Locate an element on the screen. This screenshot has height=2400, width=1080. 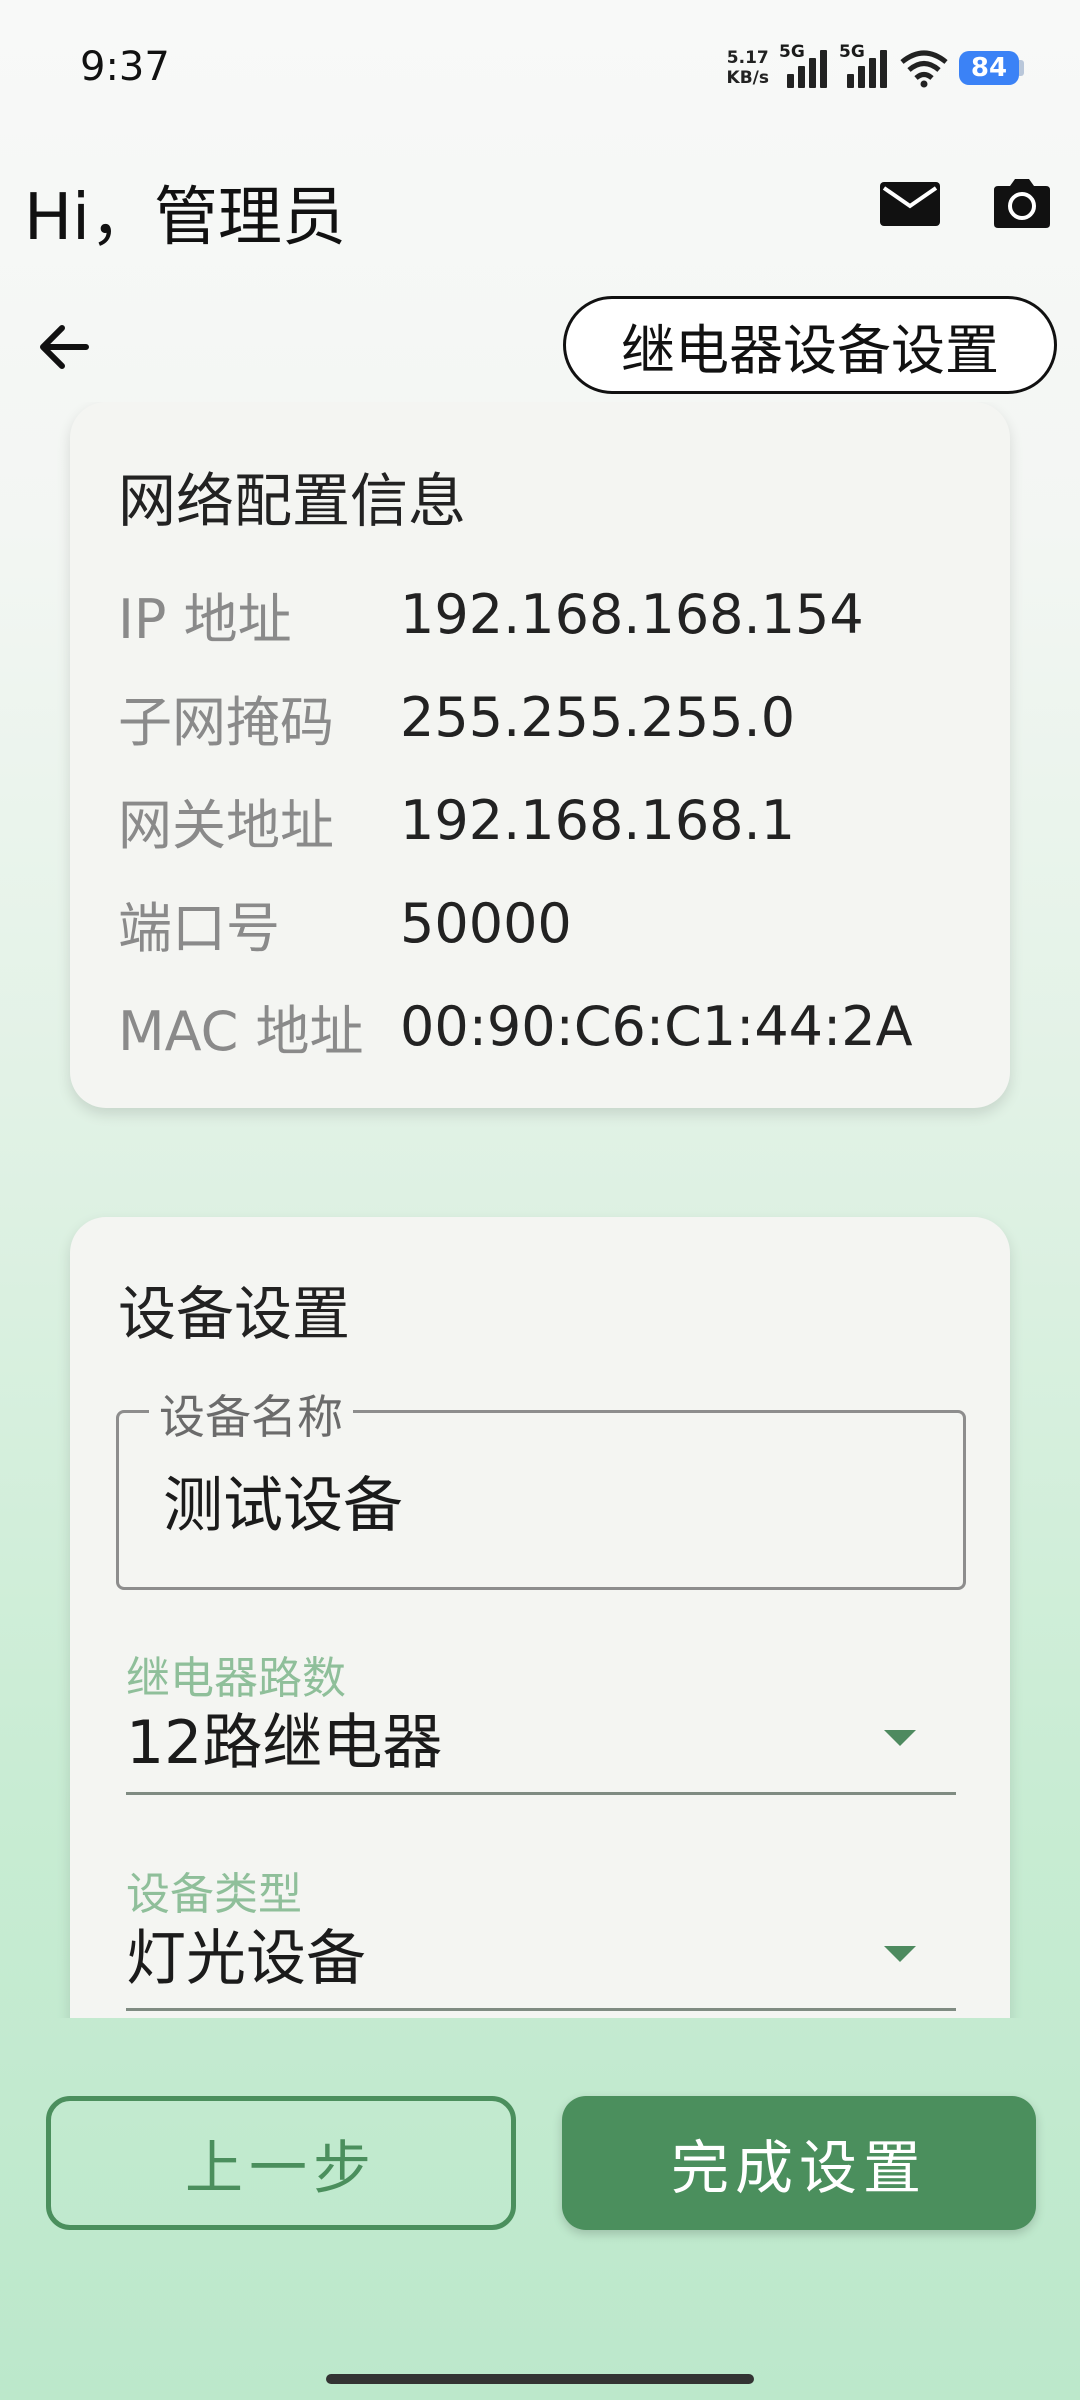
camera-icon is located at coordinates (1022, 204).